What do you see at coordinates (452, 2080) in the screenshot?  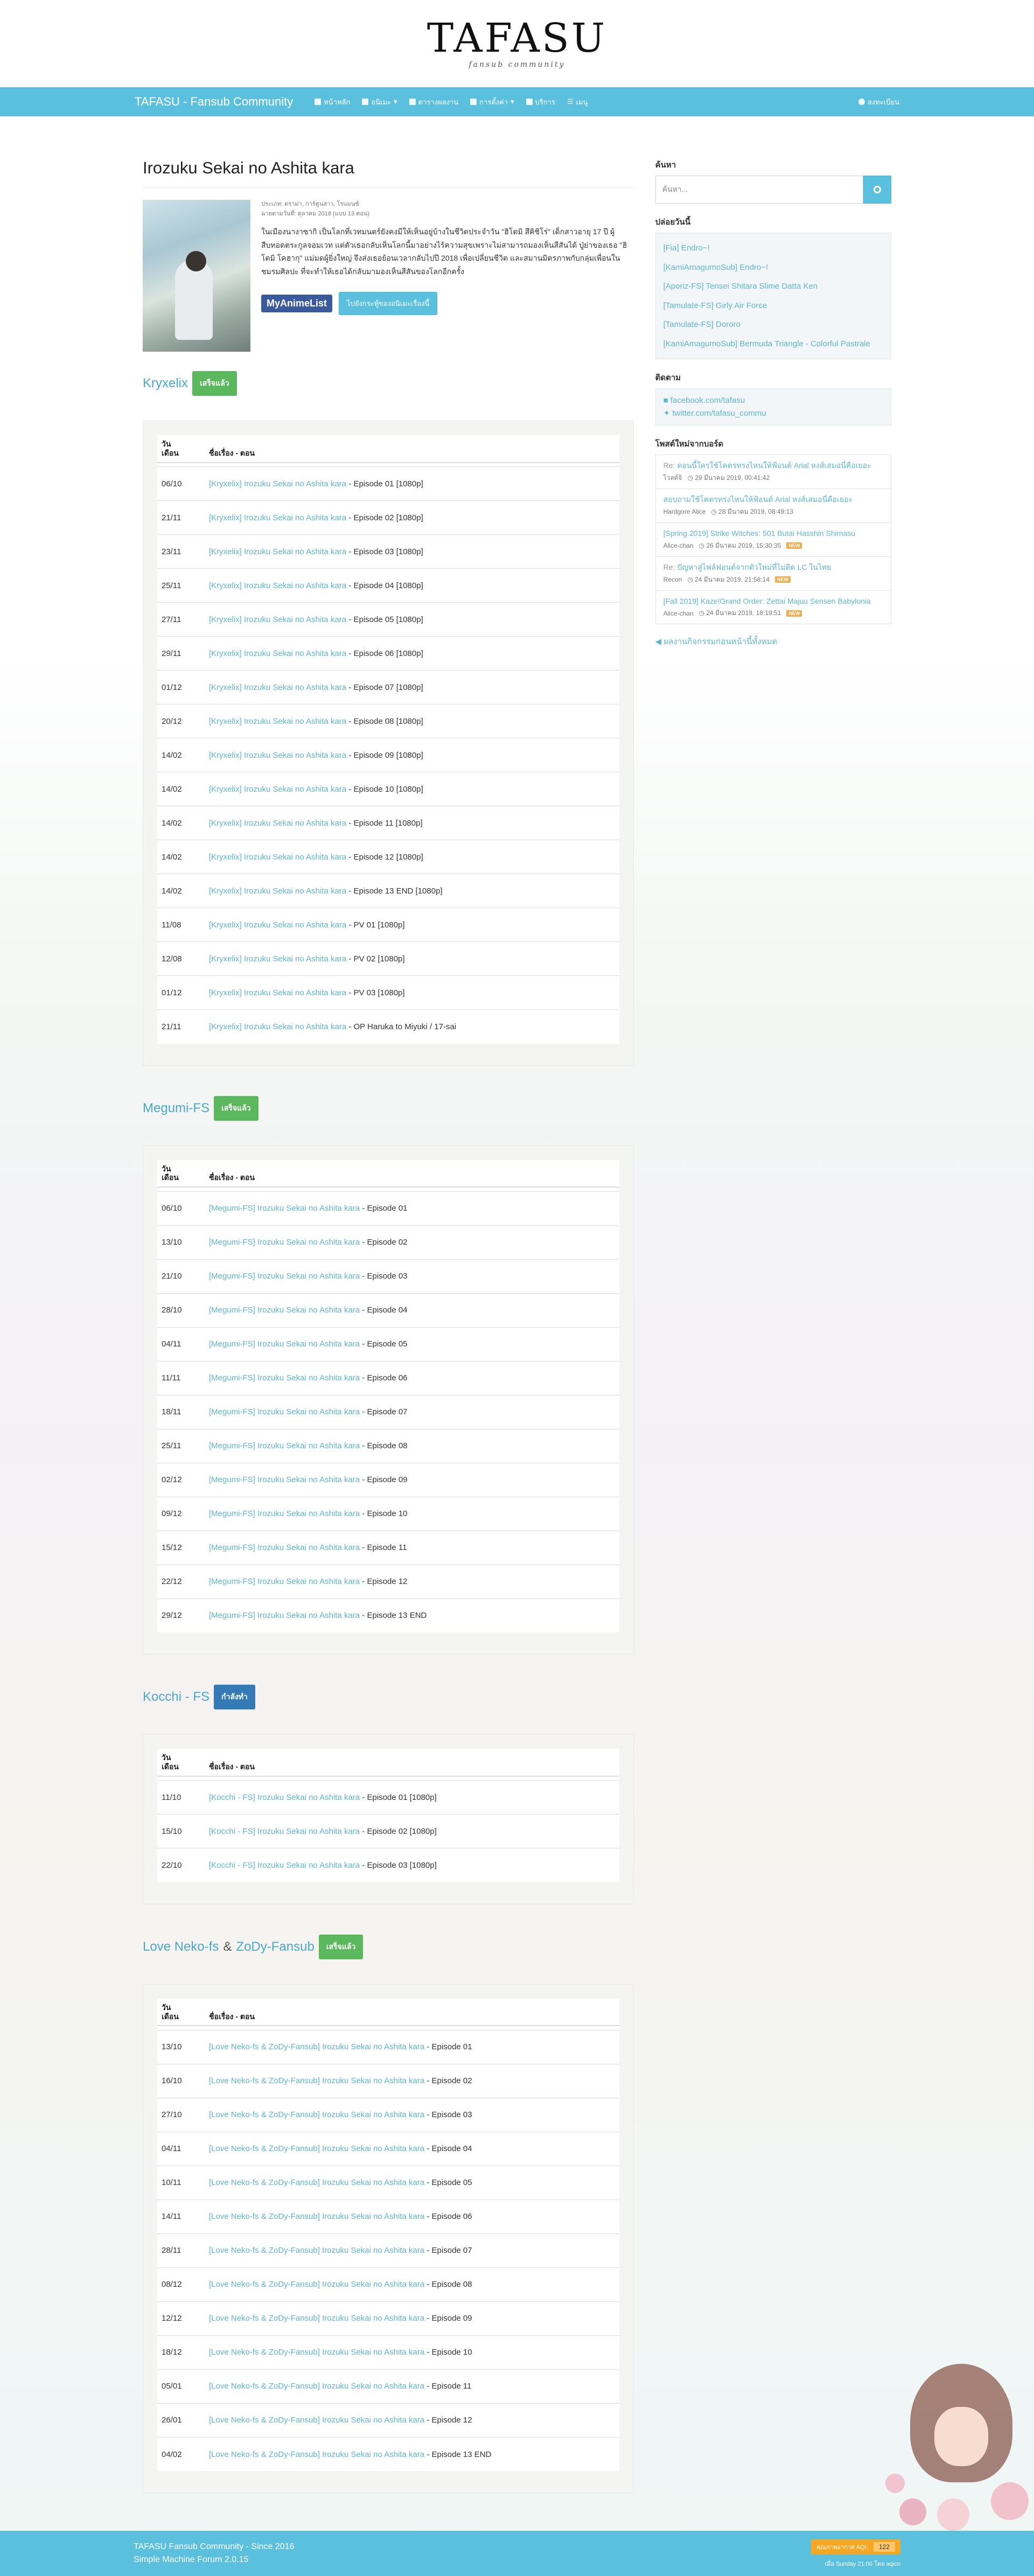 I see `episode-label: Episode 02` at bounding box center [452, 2080].